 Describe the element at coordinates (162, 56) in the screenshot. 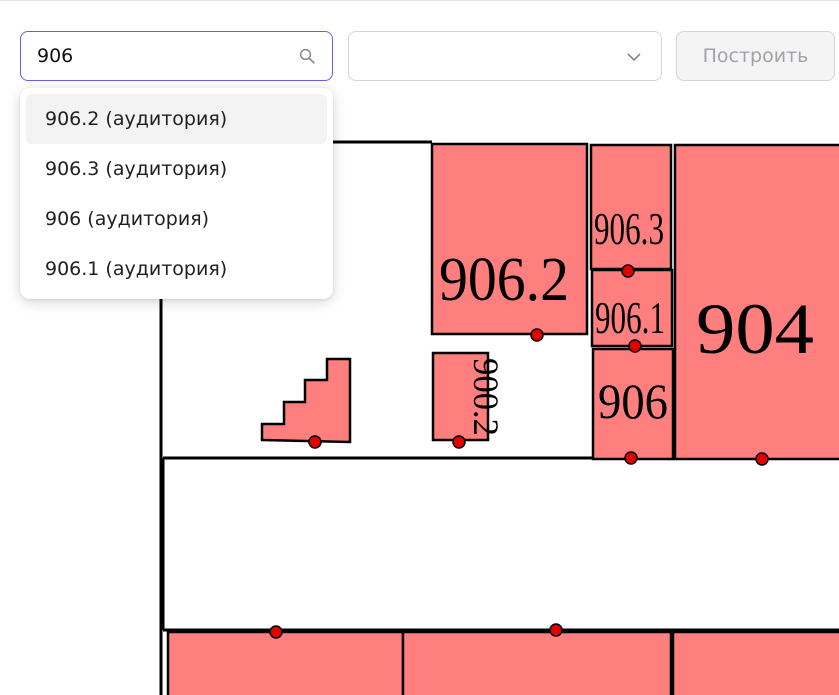

I see `search-input` at that location.